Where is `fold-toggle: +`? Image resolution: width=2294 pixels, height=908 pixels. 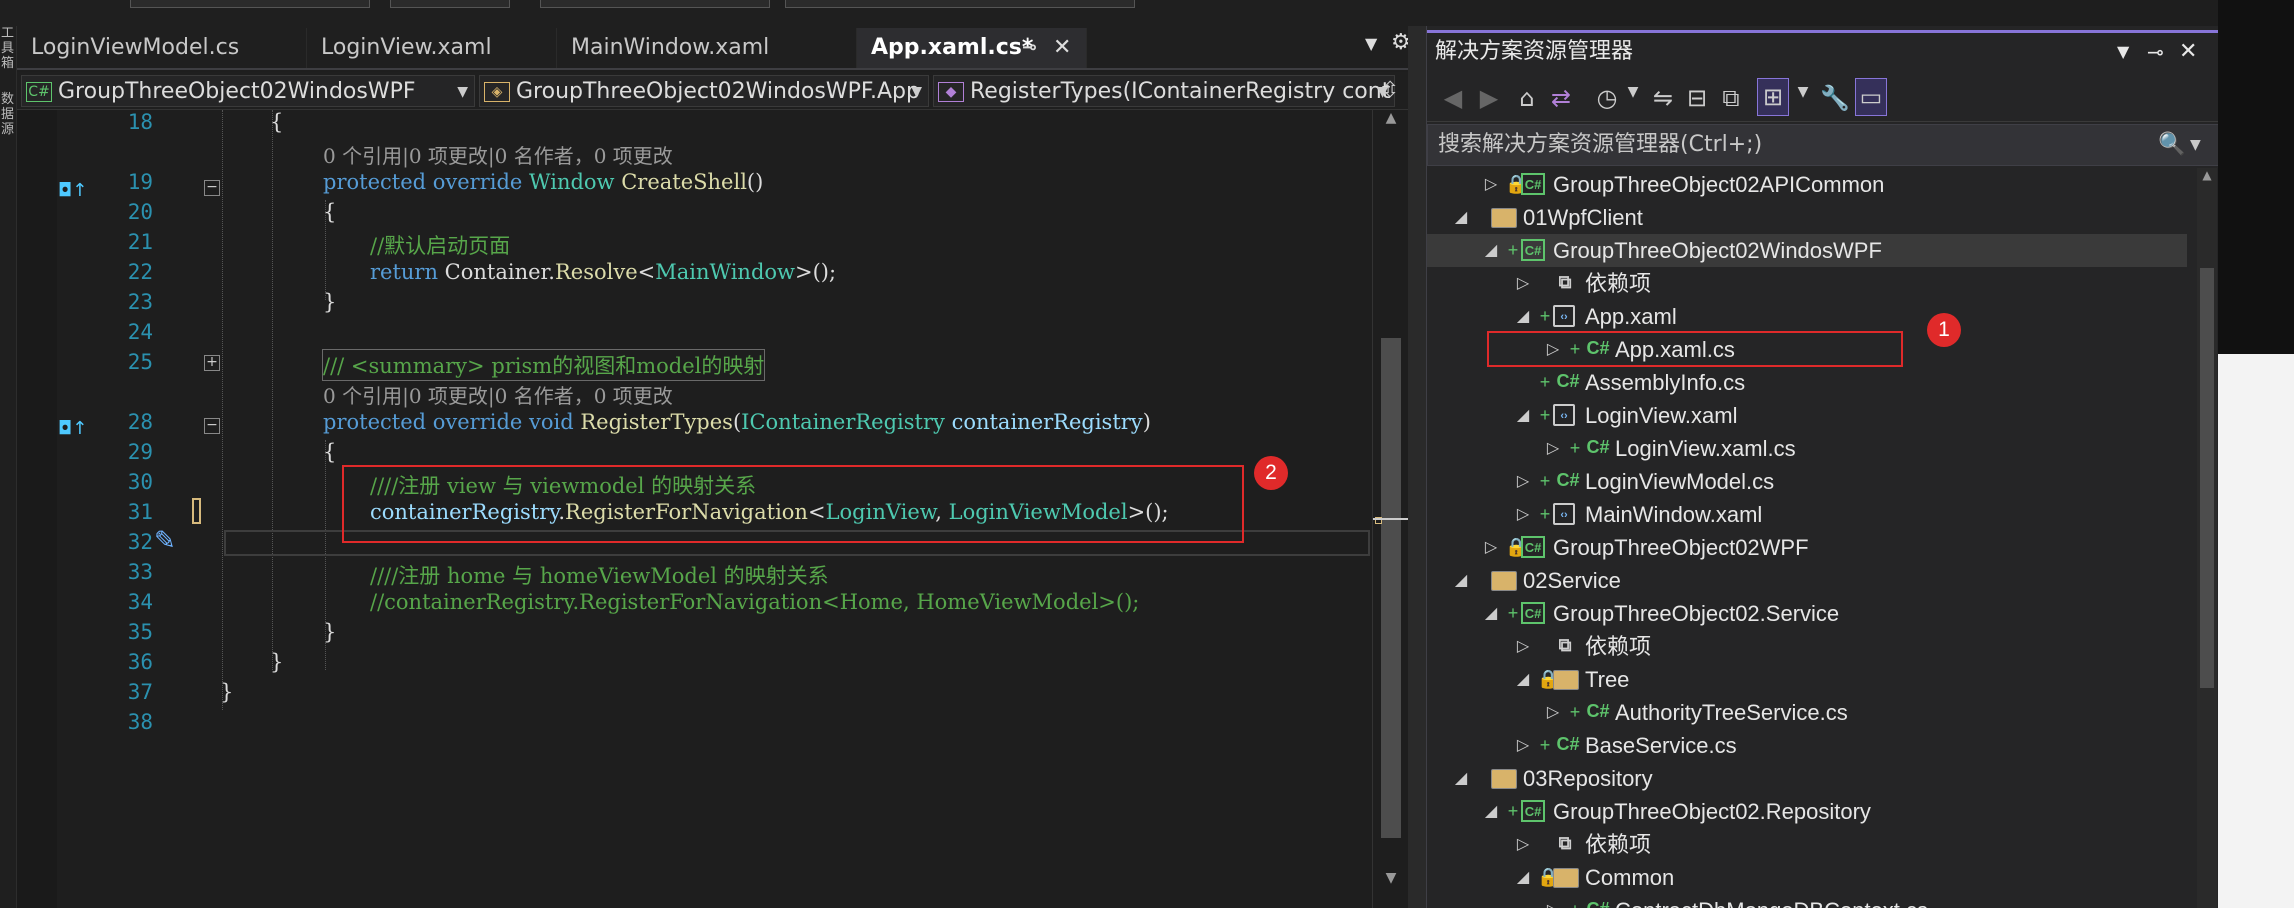 fold-toggle: + is located at coordinates (212, 363).